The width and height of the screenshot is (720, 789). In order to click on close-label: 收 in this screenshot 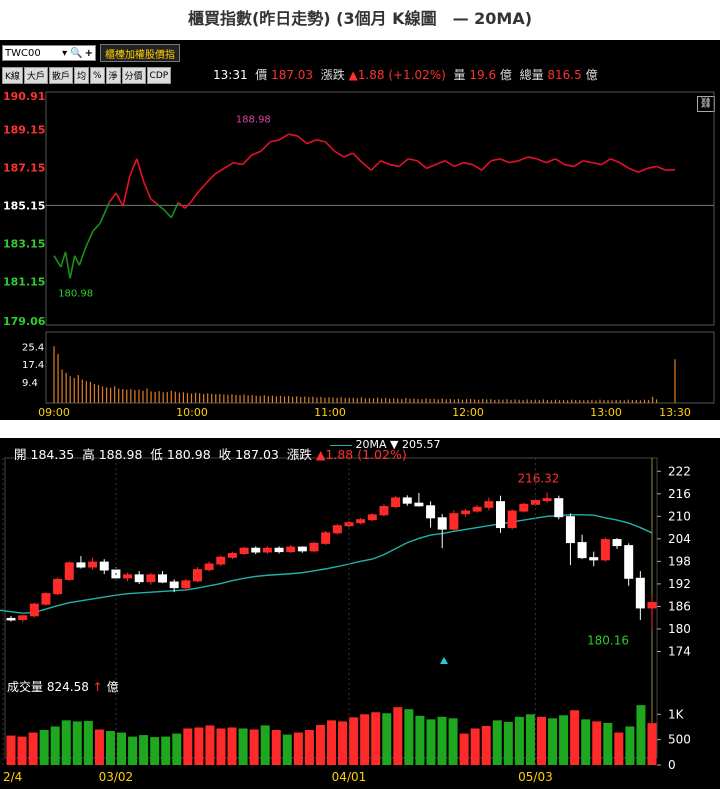, I will do `click(225, 454)`.